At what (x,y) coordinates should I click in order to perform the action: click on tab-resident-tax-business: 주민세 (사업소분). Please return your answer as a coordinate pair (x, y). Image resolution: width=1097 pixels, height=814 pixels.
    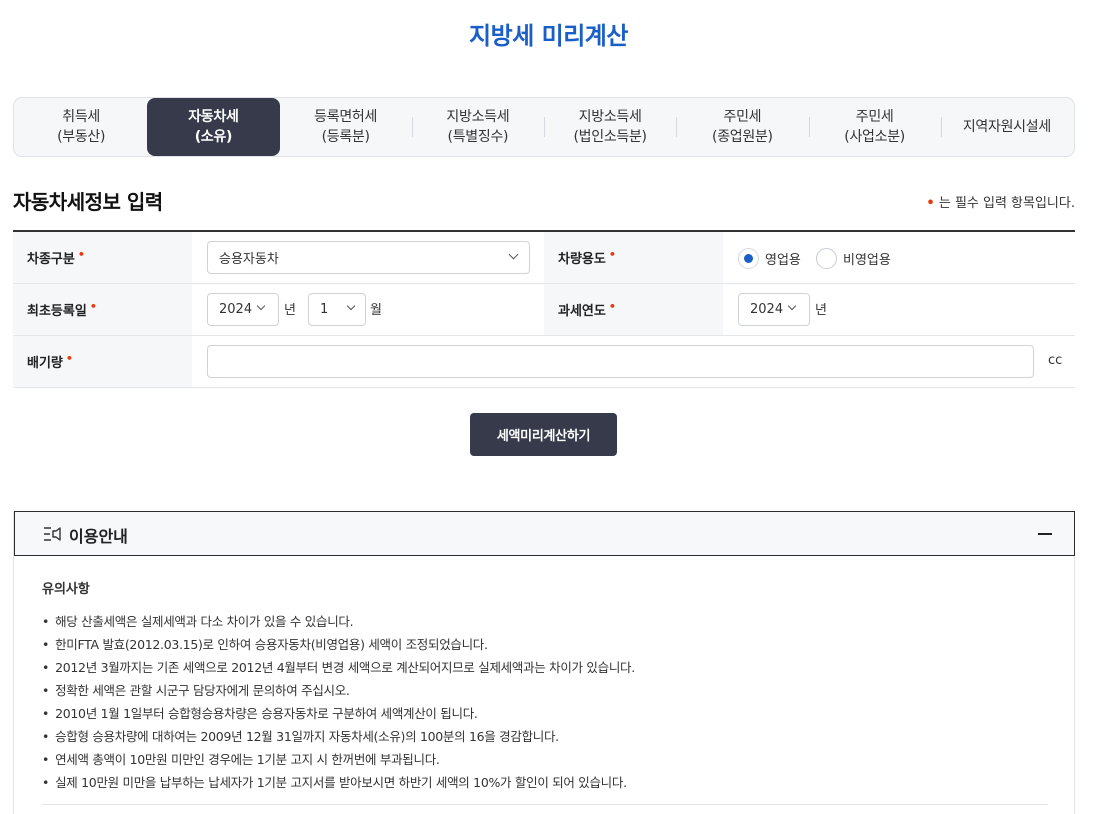
    Looking at the image, I should click on (874, 127).